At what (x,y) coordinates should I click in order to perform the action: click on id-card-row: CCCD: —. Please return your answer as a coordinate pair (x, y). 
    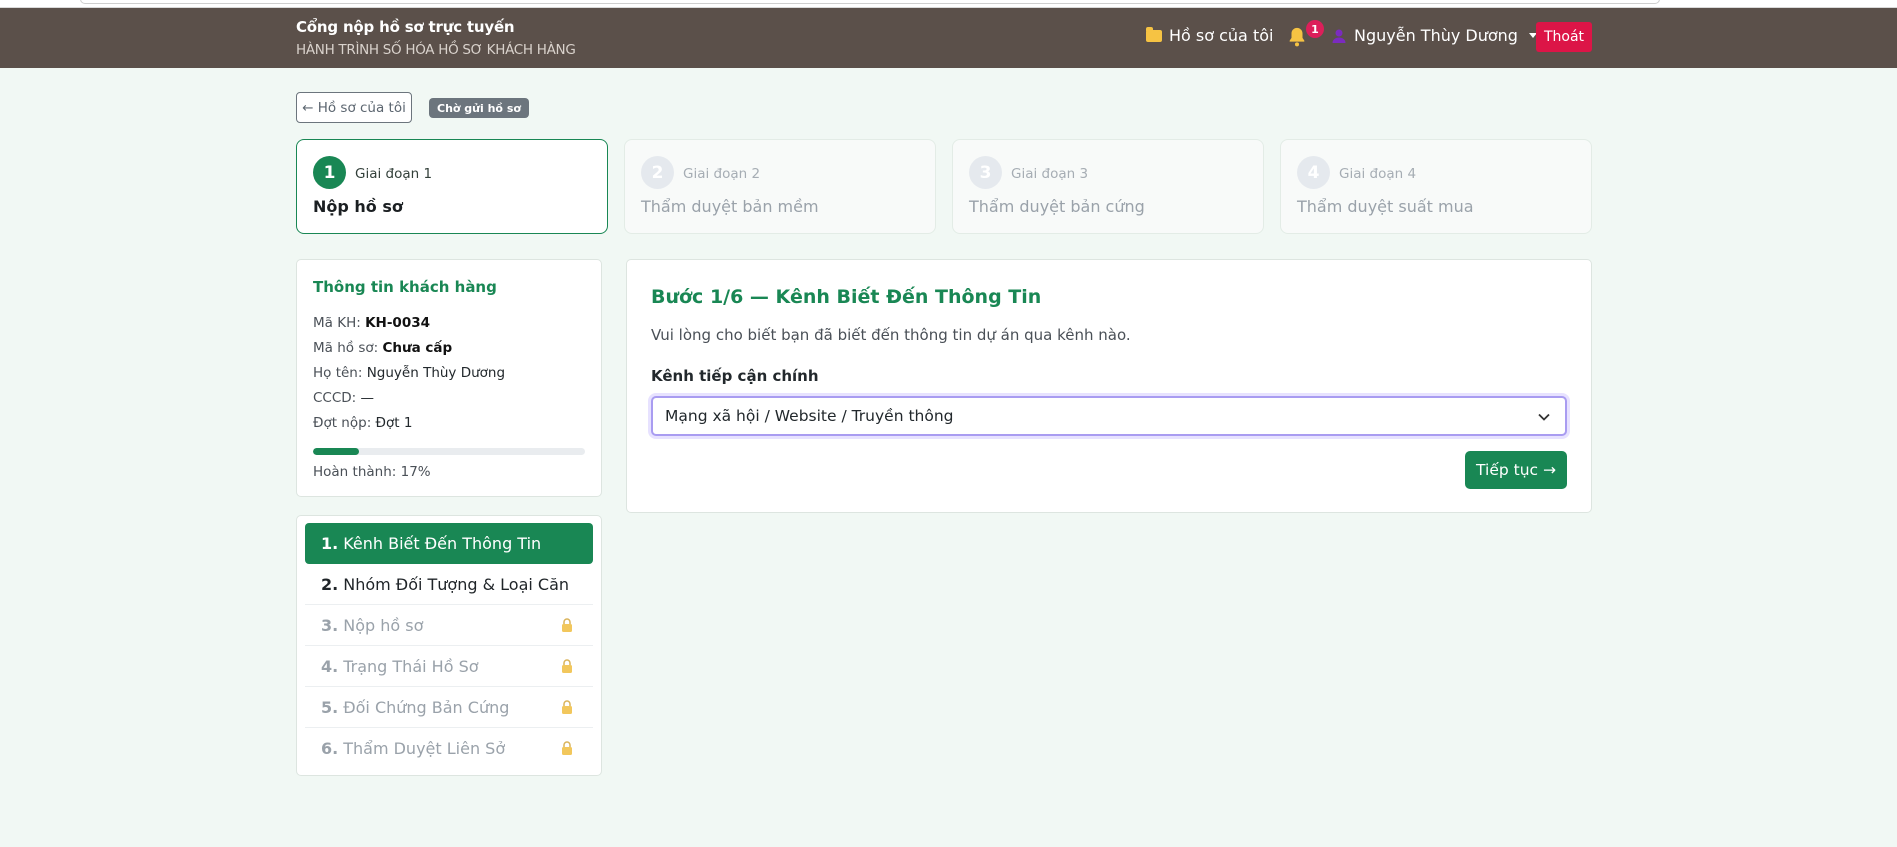
    Looking at the image, I should click on (343, 398).